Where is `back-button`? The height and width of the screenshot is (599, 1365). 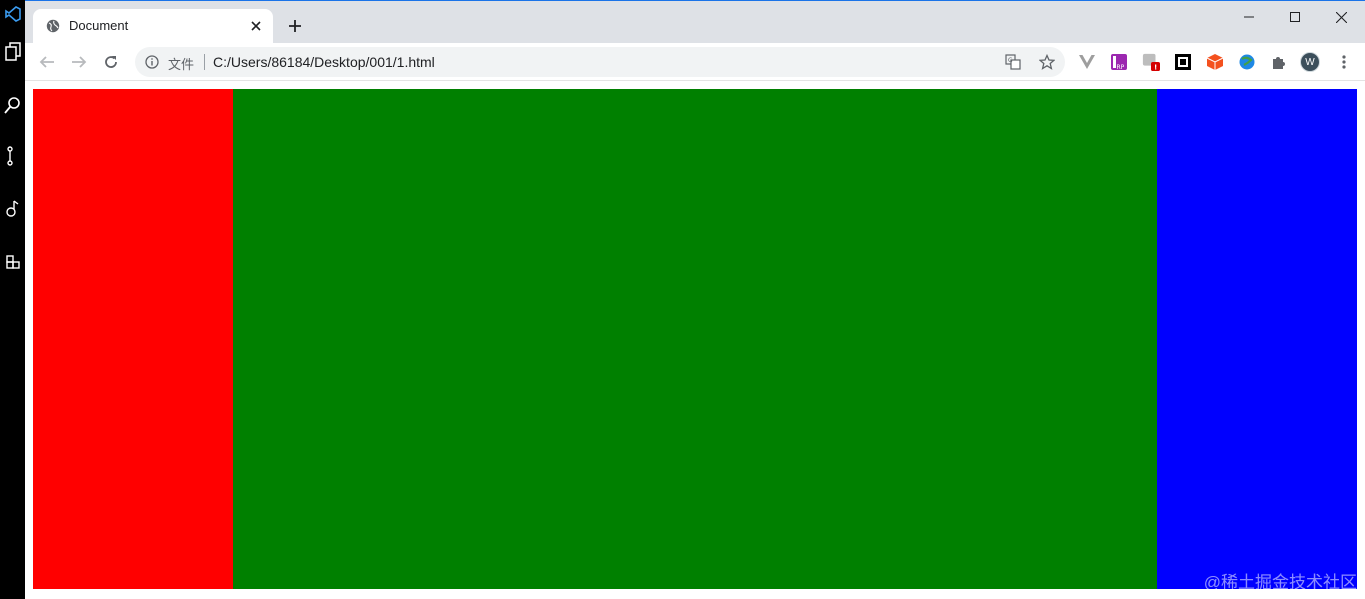 back-button is located at coordinates (47, 62).